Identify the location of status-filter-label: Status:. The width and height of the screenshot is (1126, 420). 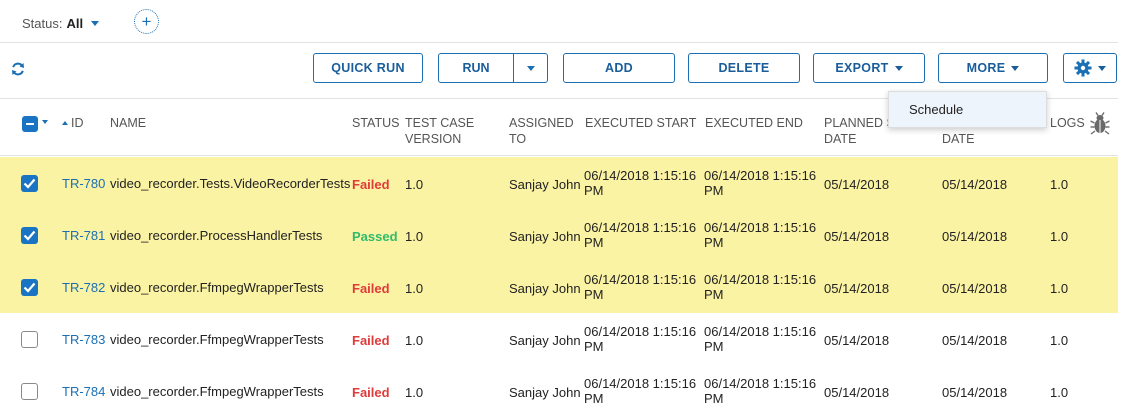
(42, 23).